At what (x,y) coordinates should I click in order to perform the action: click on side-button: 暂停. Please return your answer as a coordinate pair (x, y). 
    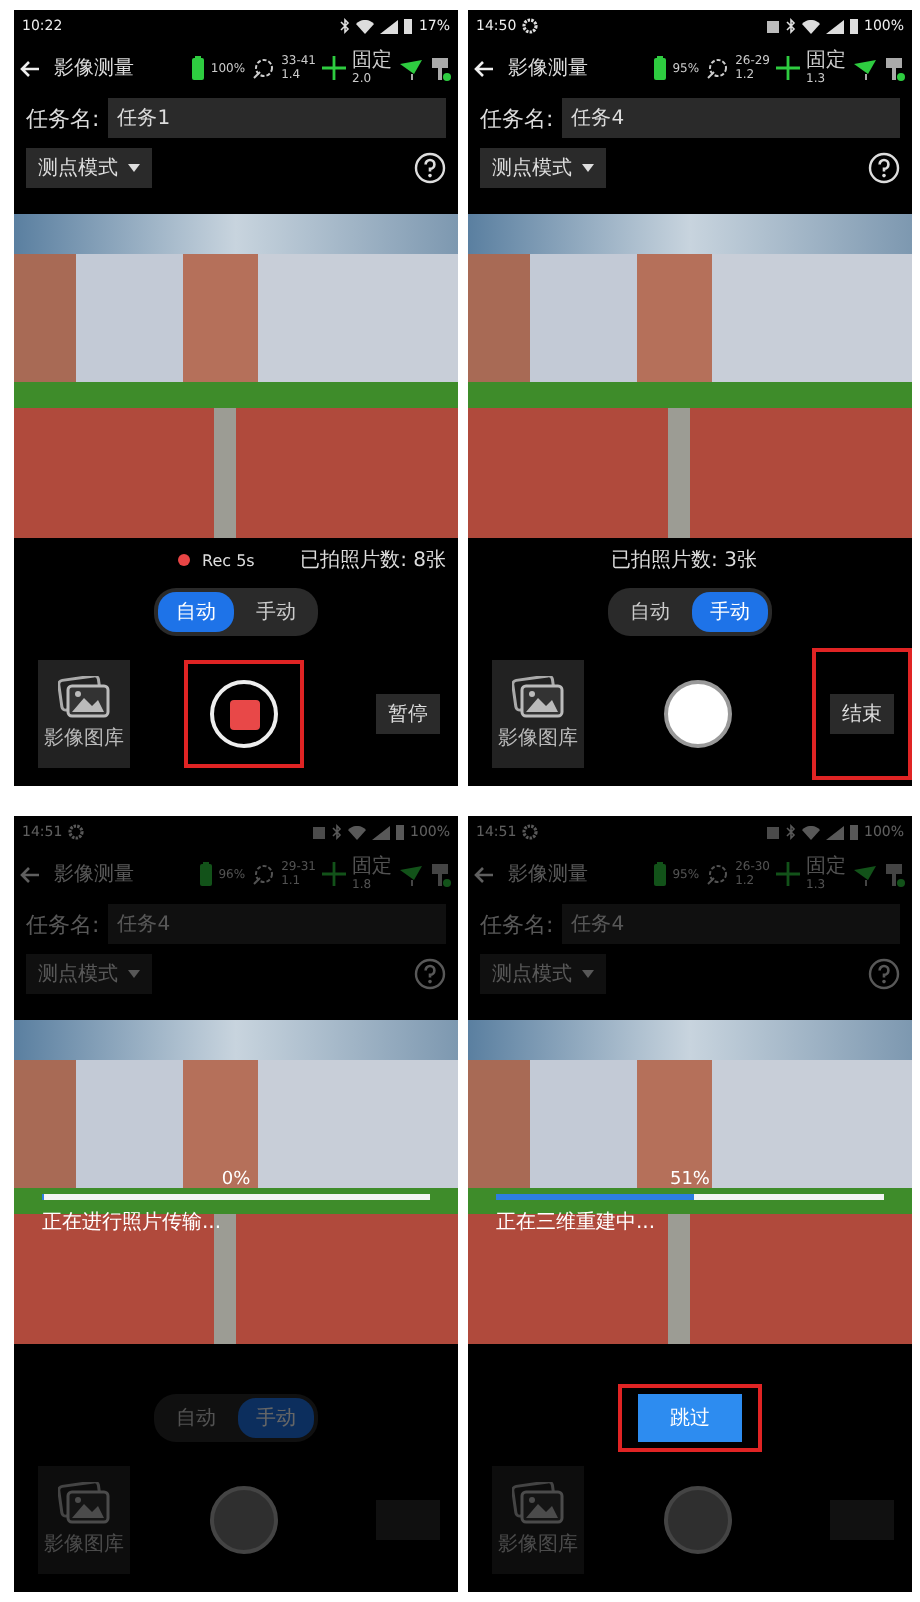
    Looking at the image, I should click on (408, 714).